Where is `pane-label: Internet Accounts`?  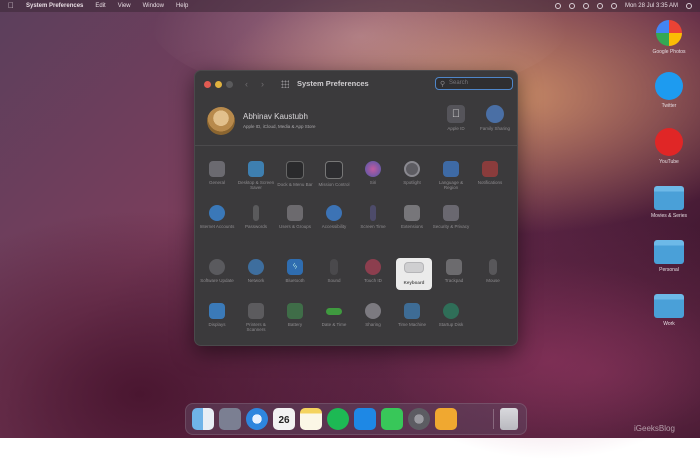 pane-label: Internet Accounts is located at coordinates (217, 226).